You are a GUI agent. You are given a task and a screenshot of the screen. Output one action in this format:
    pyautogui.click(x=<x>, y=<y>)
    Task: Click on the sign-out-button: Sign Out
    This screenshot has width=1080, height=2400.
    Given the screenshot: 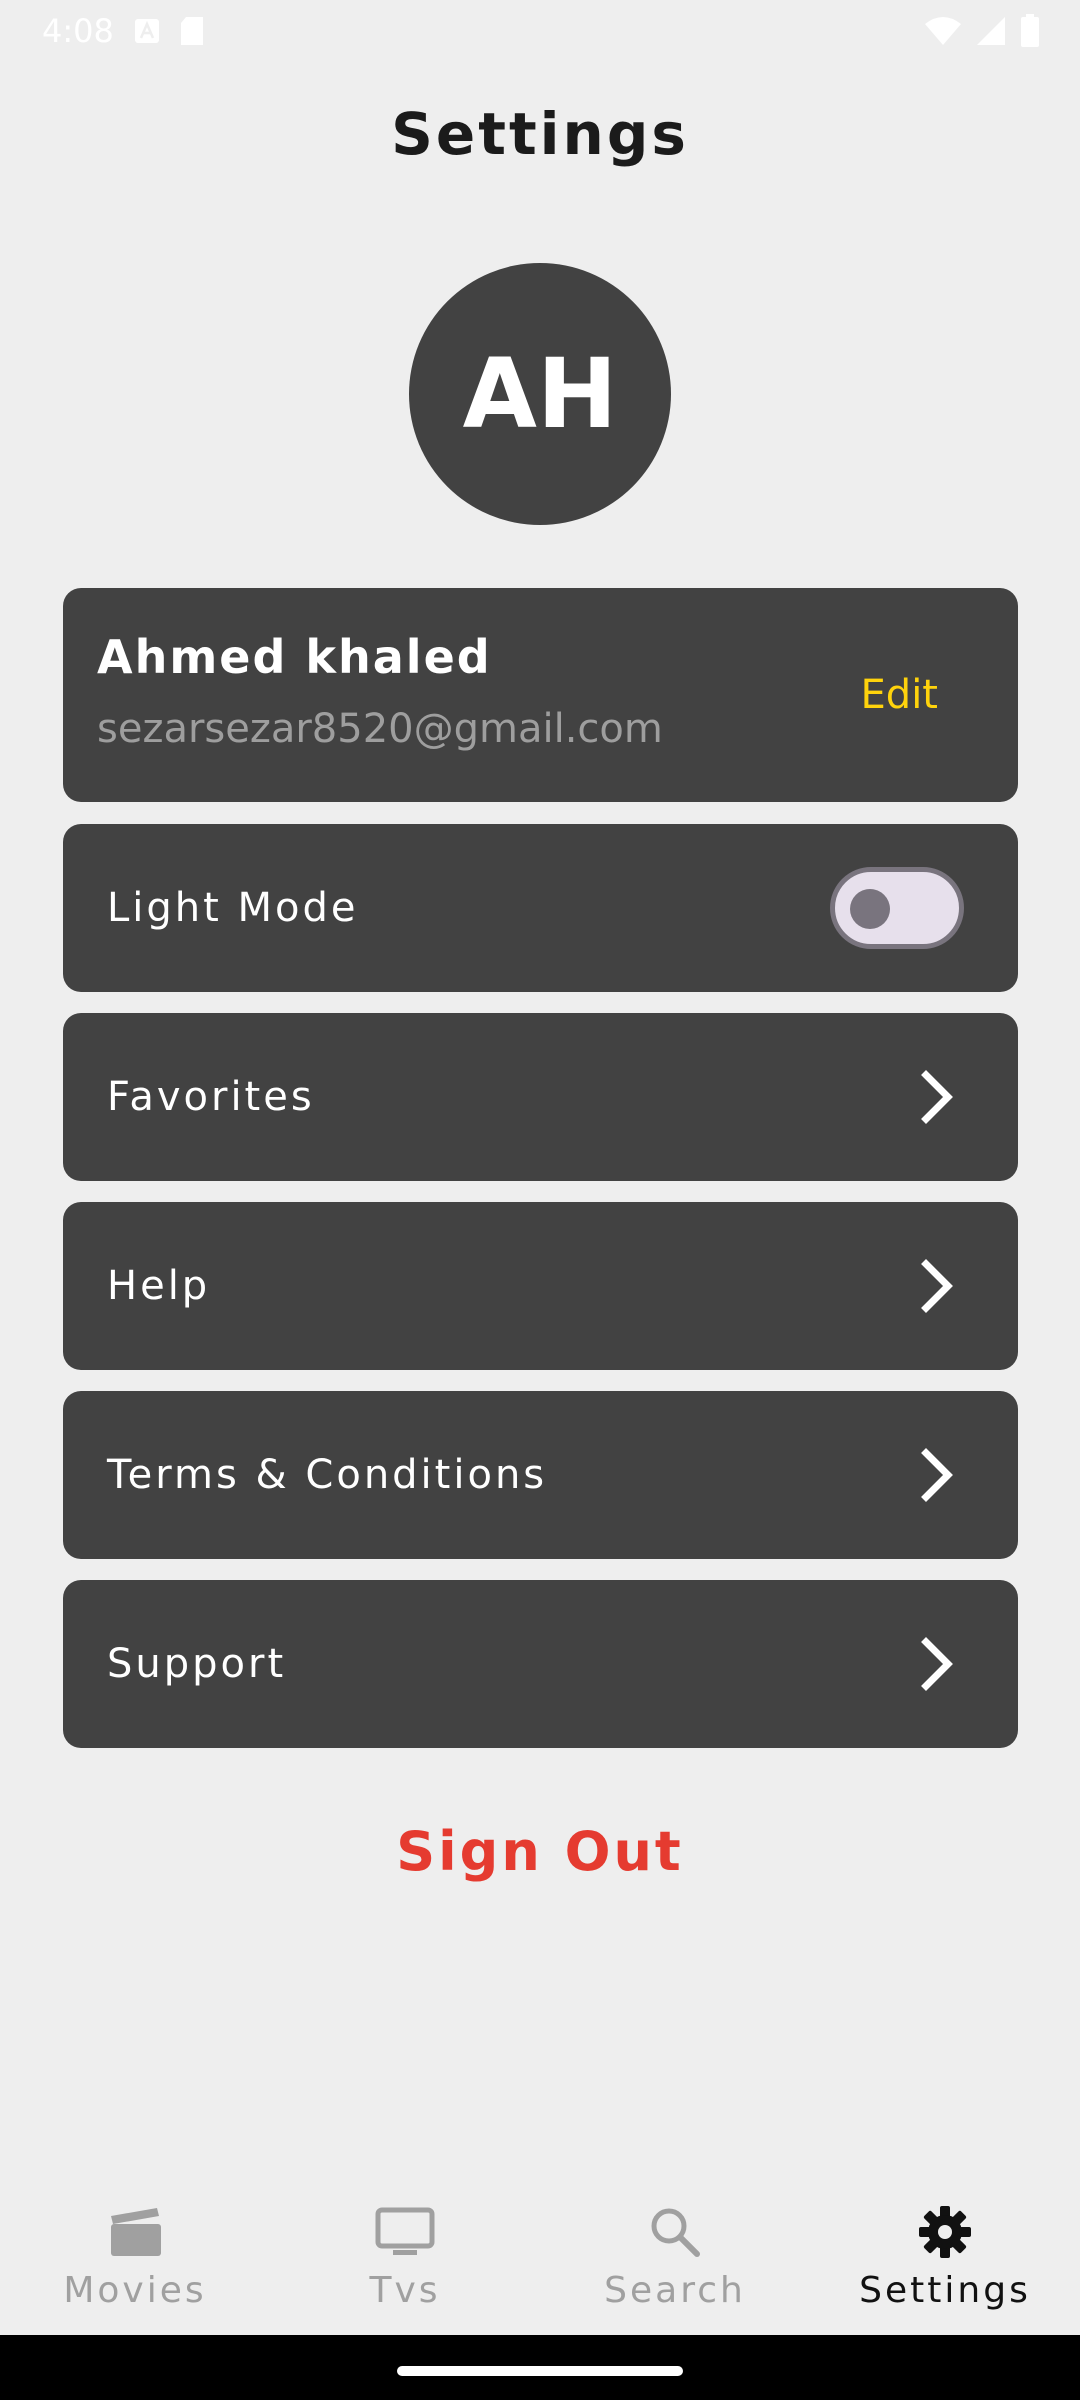 What is the action you would take?
    pyautogui.click(x=540, y=1851)
    